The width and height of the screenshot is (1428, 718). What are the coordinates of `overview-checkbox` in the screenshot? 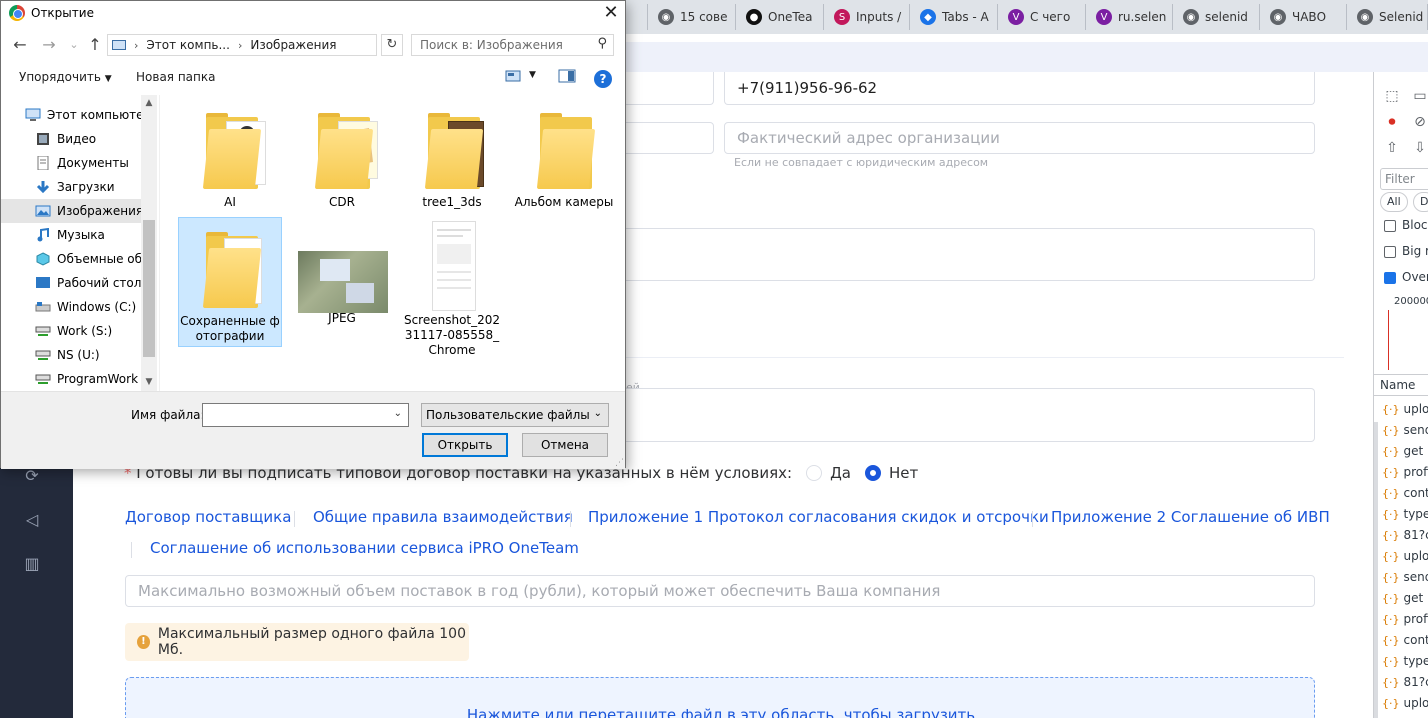 It's located at (1390, 278).